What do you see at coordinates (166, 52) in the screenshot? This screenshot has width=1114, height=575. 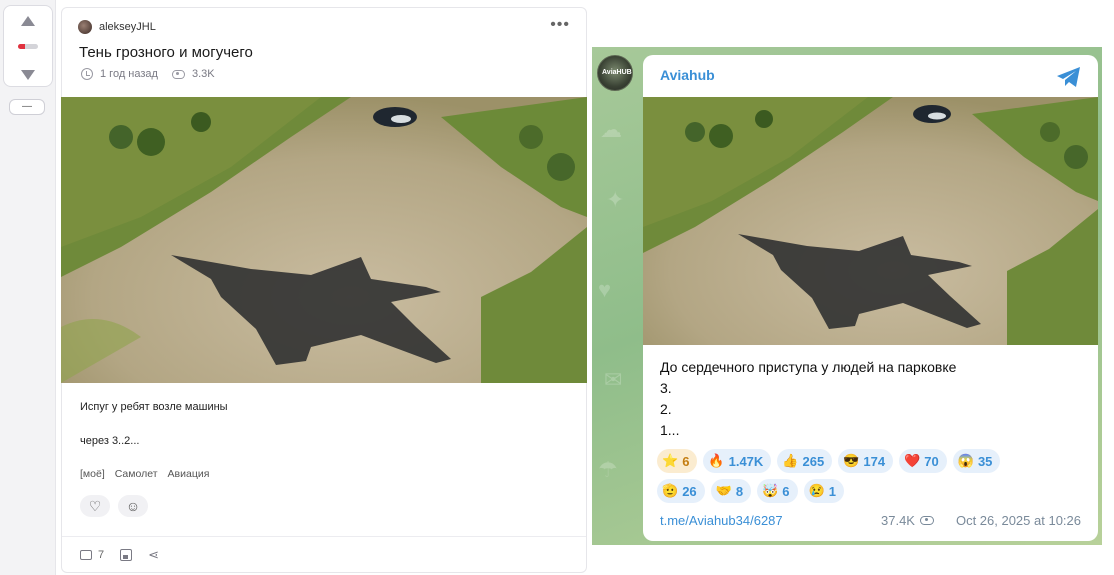 I see `post-title: Тень грозного и могучего` at bounding box center [166, 52].